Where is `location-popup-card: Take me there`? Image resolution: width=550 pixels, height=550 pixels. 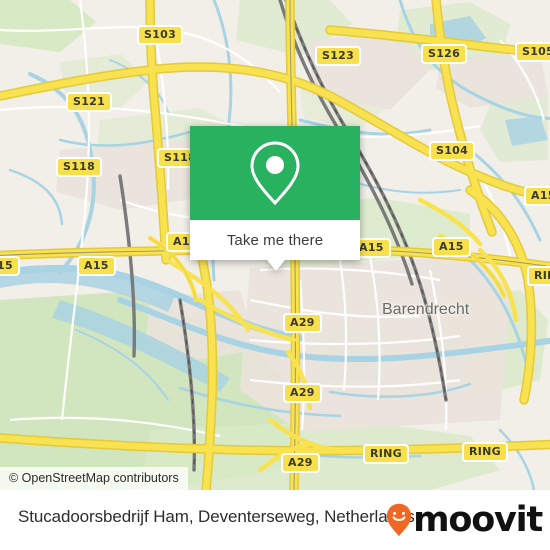 location-popup-card: Take me there is located at coordinates (275, 198).